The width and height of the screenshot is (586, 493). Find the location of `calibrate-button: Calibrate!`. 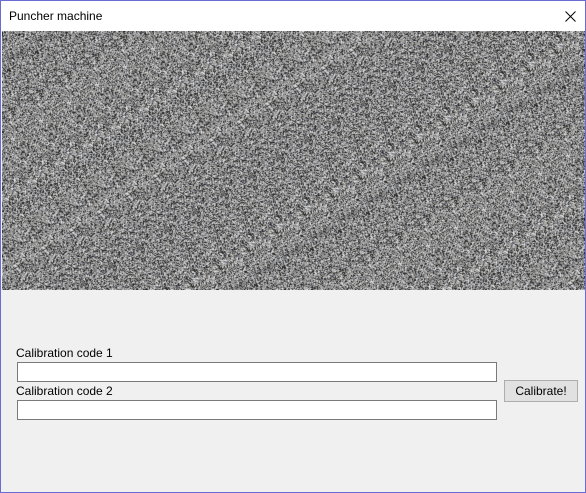

calibrate-button: Calibrate! is located at coordinates (541, 391).